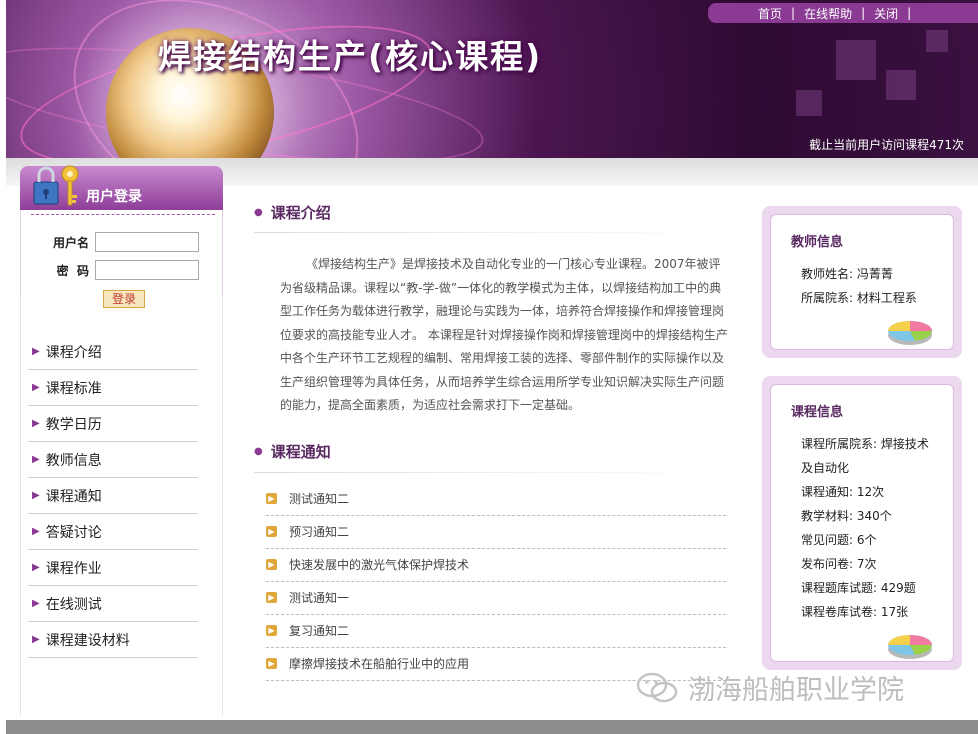 Image resolution: width=978 pixels, height=734 pixels. Describe the element at coordinates (292, 452) in the screenshot. I see `notice-section-title: ● 课程通知` at that location.